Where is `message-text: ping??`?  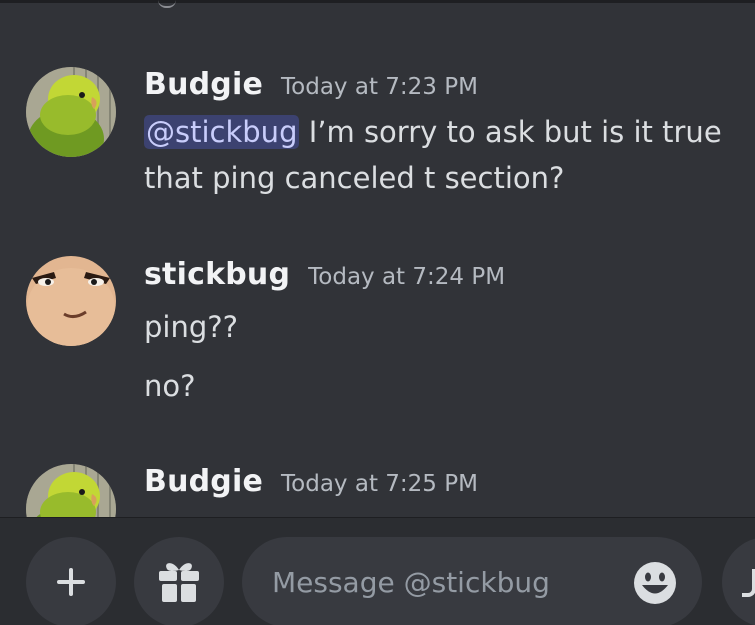 message-text: ping?? is located at coordinates (191, 327).